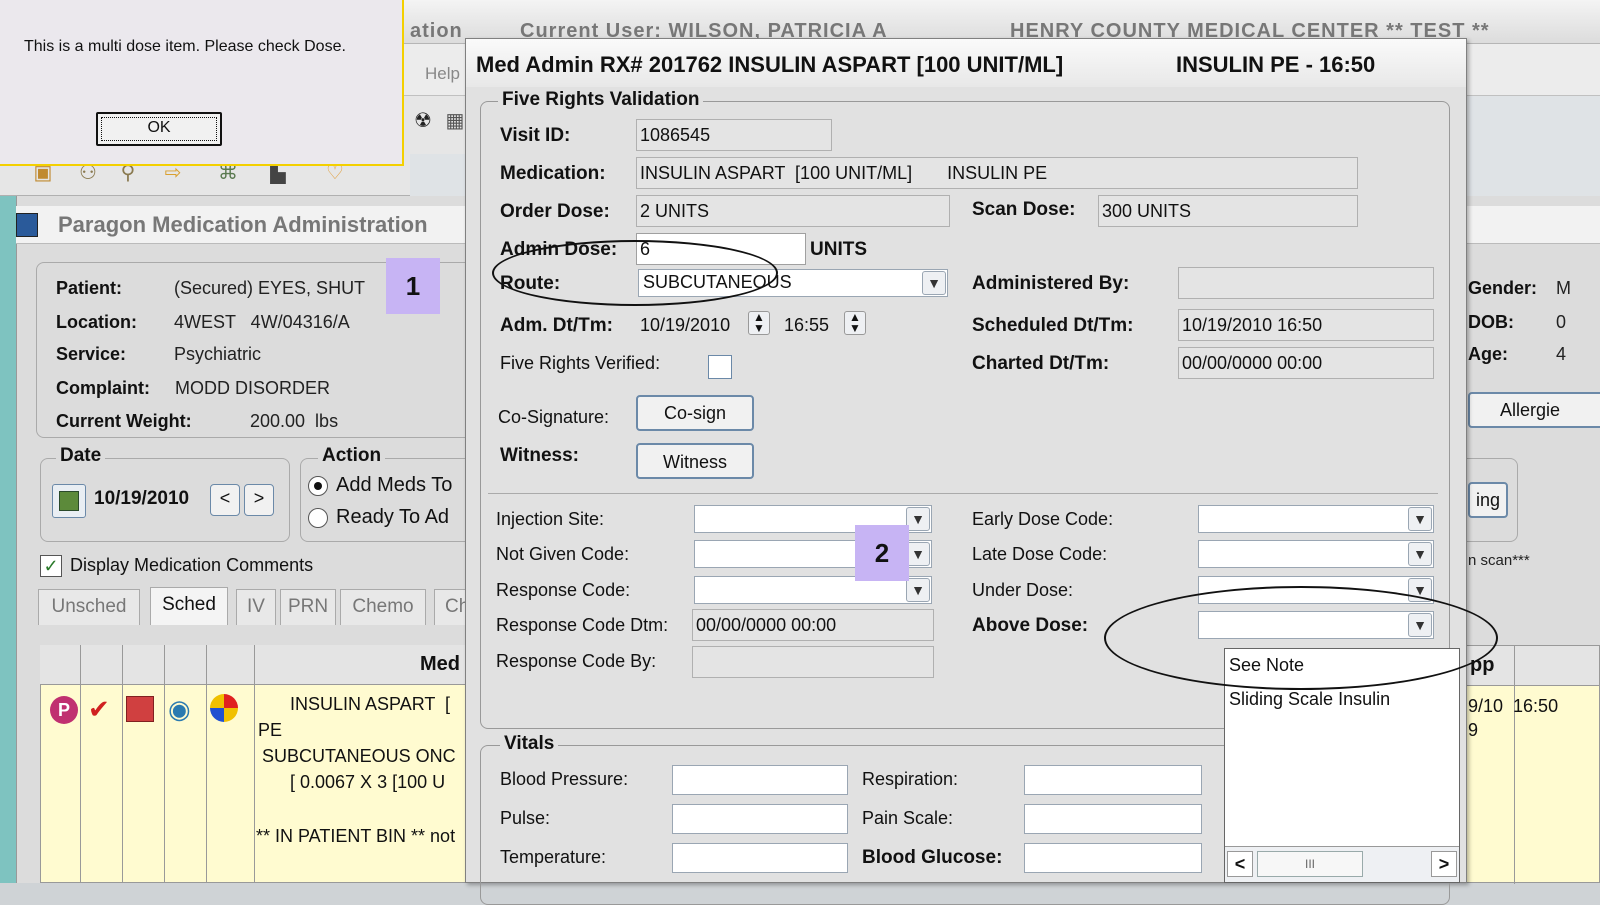 The image size is (1600, 905). I want to click on date-group-title: Date, so click(81, 456).